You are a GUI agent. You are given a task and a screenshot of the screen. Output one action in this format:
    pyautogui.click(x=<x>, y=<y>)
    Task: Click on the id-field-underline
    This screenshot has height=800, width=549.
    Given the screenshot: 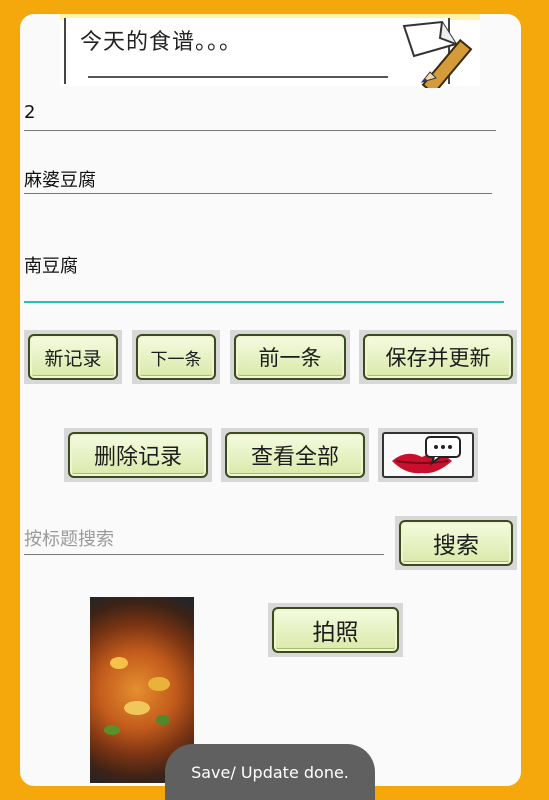 What is the action you would take?
    pyautogui.click(x=260, y=130)
    